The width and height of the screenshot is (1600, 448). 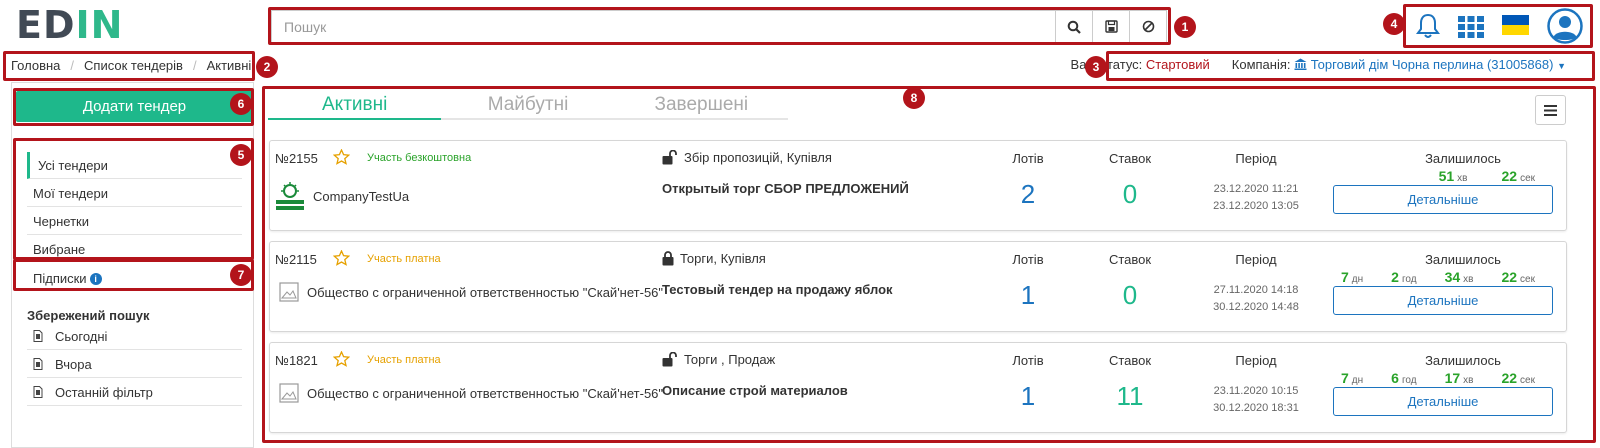 I want to click on annotation-badge-3: 3, so click(x=1096, y=67).